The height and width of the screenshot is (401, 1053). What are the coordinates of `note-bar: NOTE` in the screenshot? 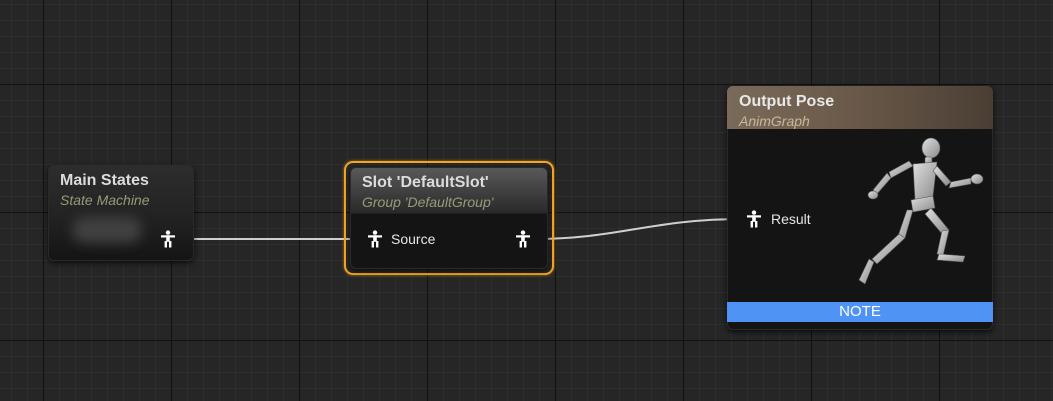 It's located at (860, 312).